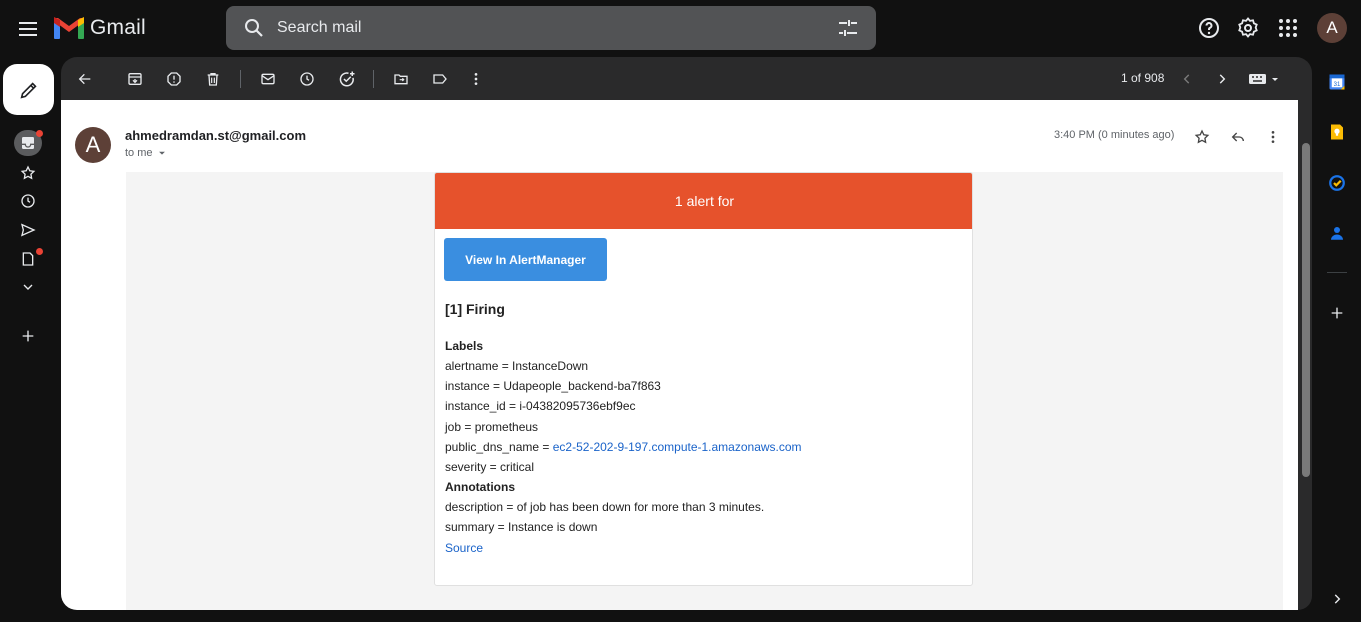  I want to click on folder-move-icon, so click(401, 79).